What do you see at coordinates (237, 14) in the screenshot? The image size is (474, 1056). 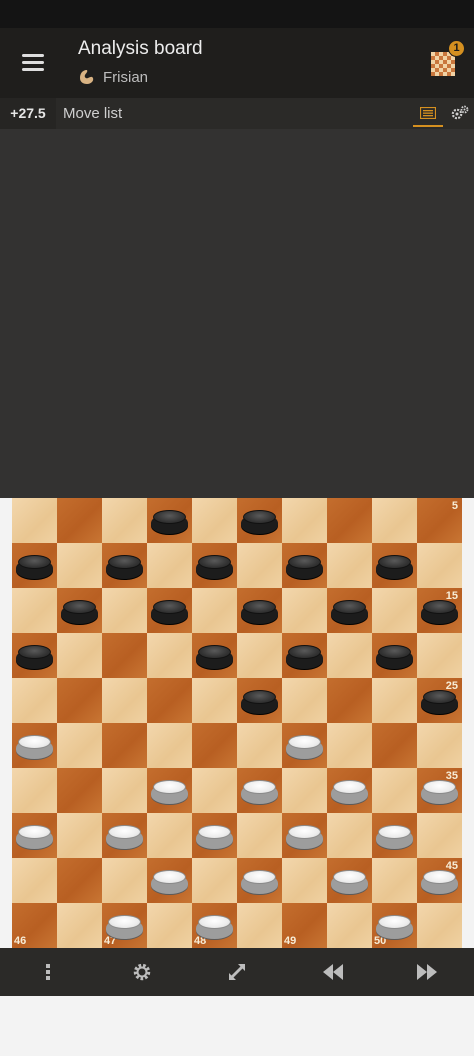 I see `system-status-bar` at bounding box center [237, 14].